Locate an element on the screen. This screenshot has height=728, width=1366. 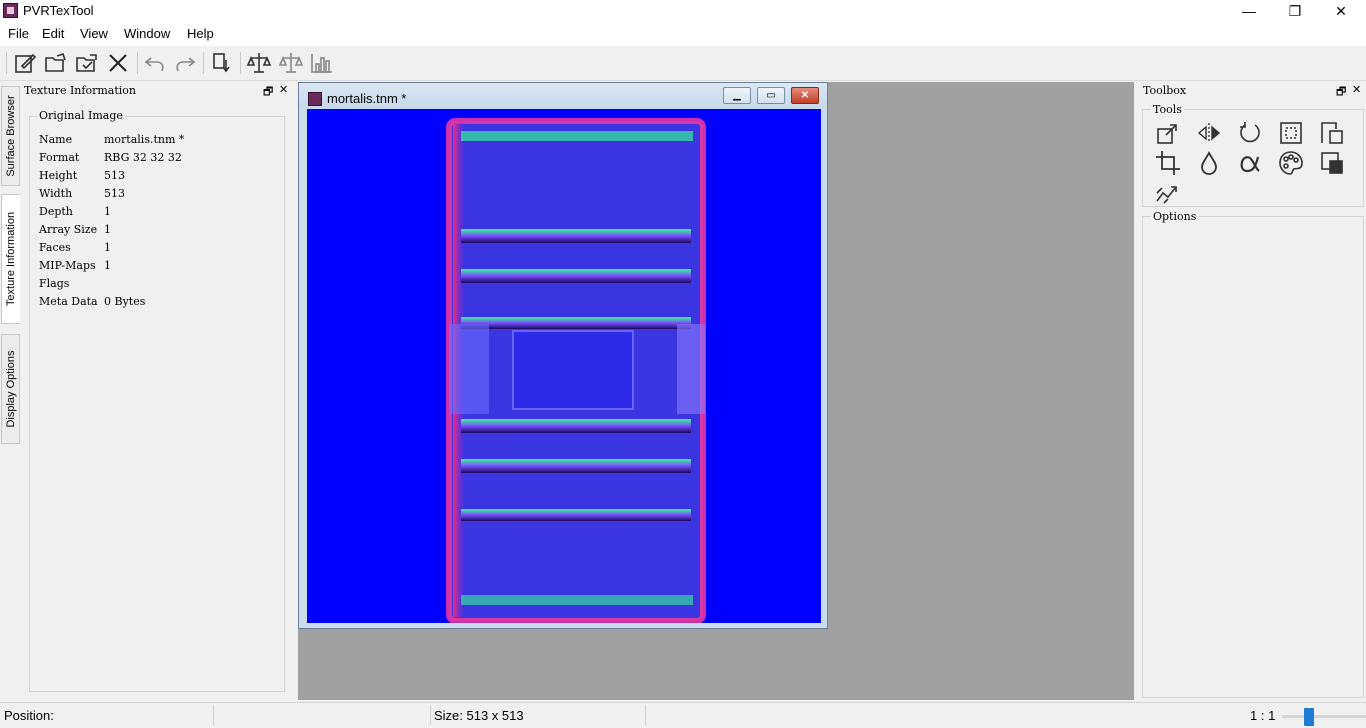
info-key: Depth is located at coordinates (56, 211).